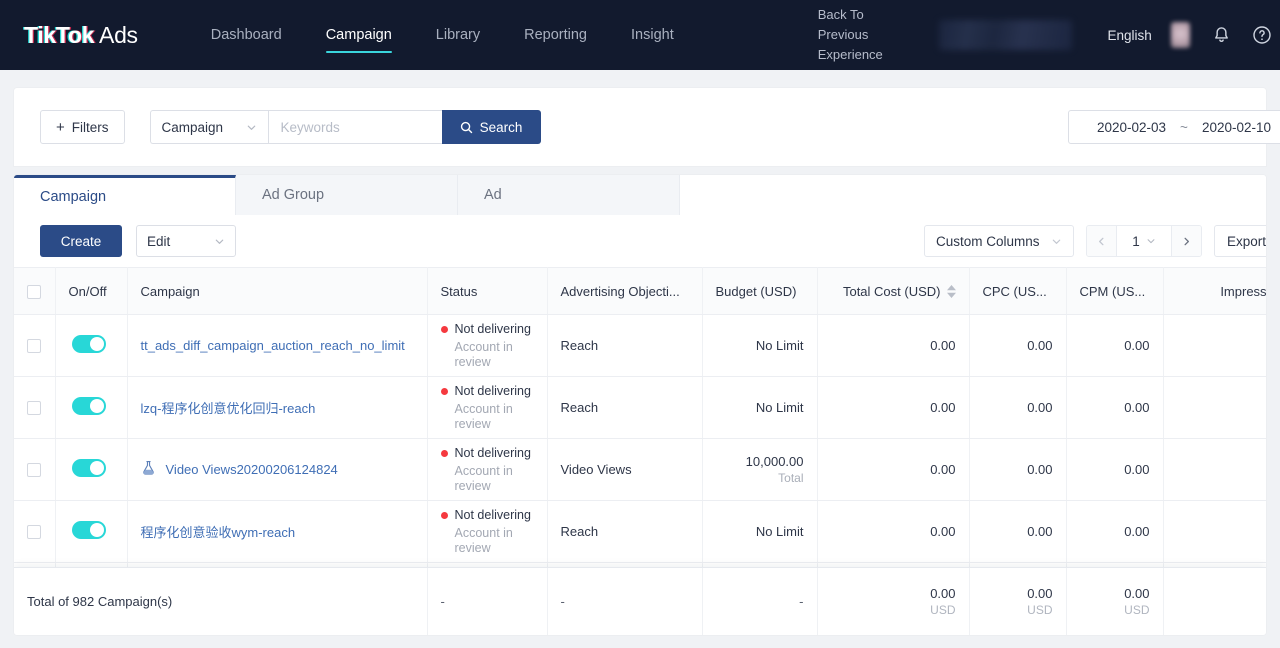  What do you see at coordinates (1186, 241) in the screenshot?
I see `chevron-right-icon` at bounding box center [1186, 241].